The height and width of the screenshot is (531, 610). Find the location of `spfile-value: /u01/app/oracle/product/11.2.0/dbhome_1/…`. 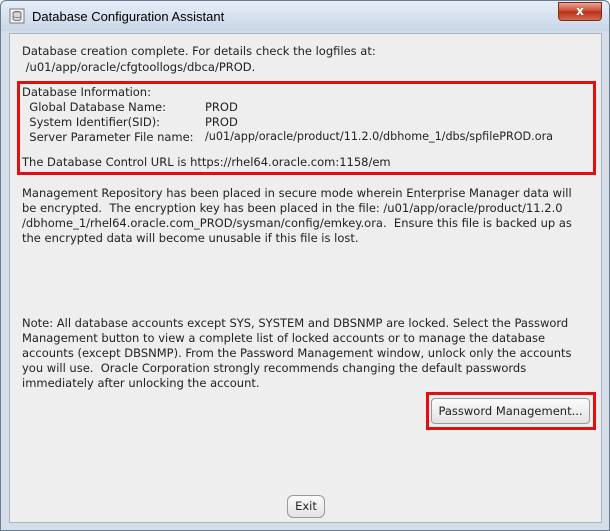

spfile-value: /u01/app/oracle/product/11.2.0/dbhome_1/… is located at coordinates (379, 136).